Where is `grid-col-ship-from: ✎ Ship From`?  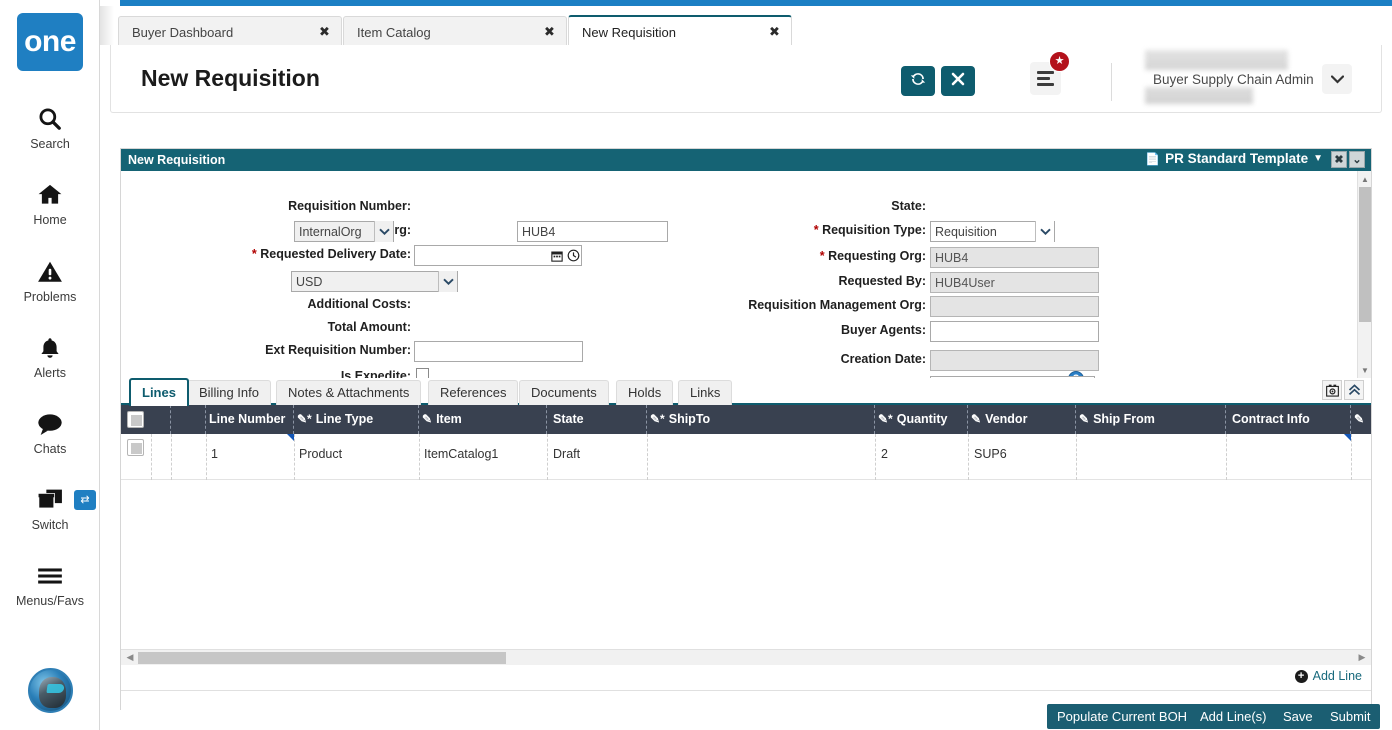
grid-col-ship-from: ✎ Ship From is located at coordinates (1151, 419).